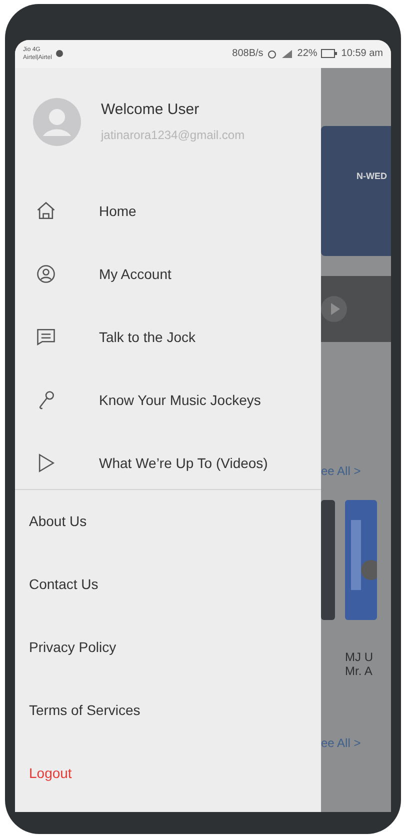 Image resolution: width=406 pixels, height=837 pixels. Describe the element at coordinates (359, 671) in the screenshot. I see `video-caption: Mr. A` at that location.